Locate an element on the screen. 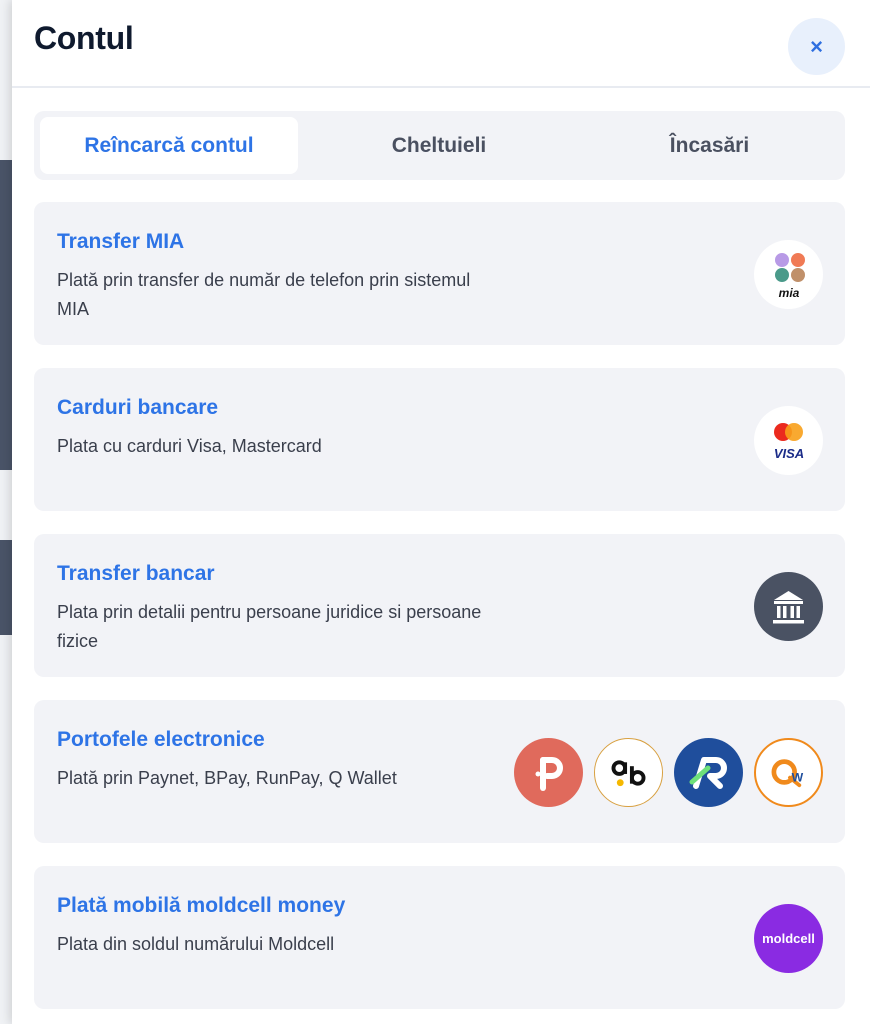  tabs-bar: Reîncarcă contul Cheltuieli Încasări is located at coordinates (439, 145).